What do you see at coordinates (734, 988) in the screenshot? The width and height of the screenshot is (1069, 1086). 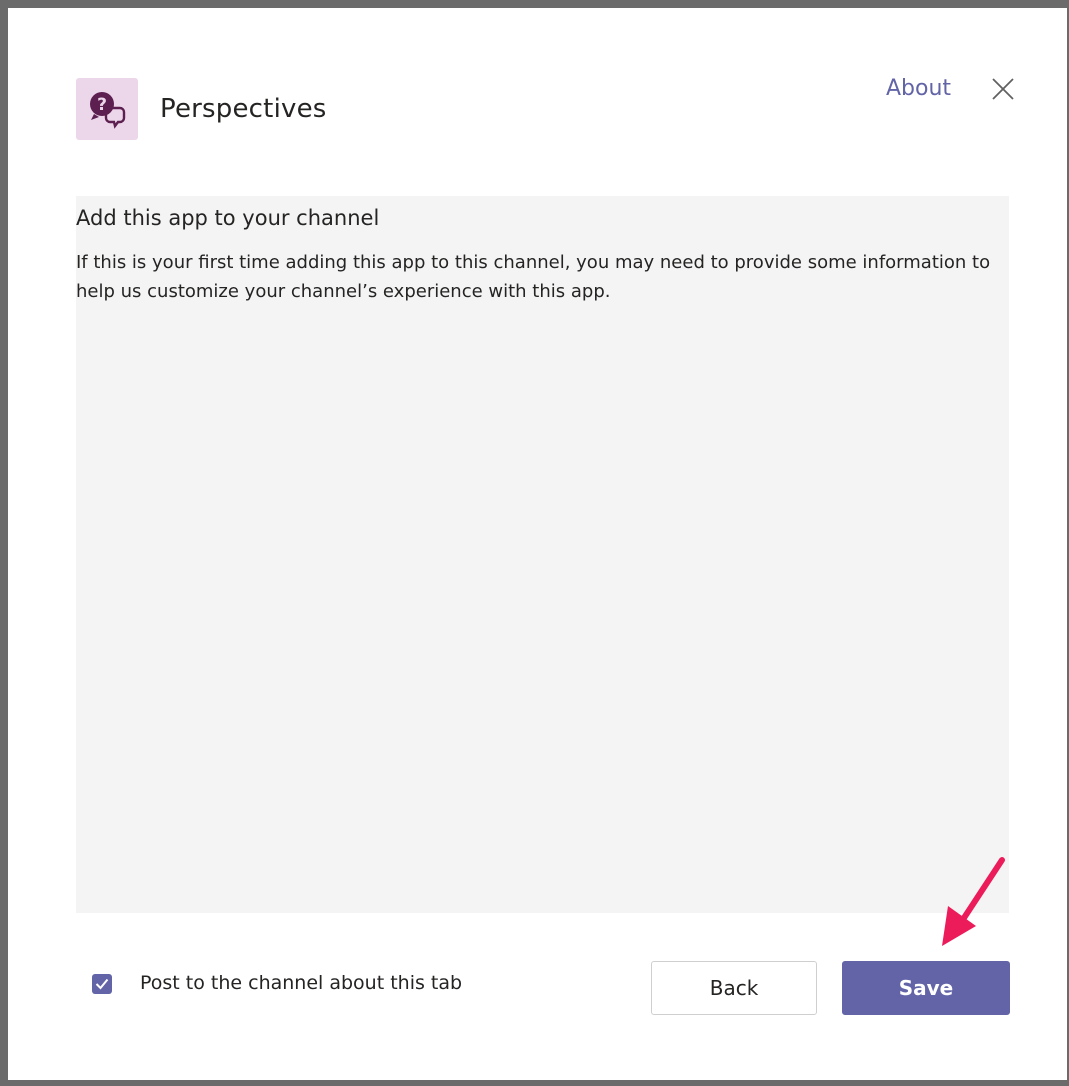 I see `back-button: Back` at bounding box center [734, 988].